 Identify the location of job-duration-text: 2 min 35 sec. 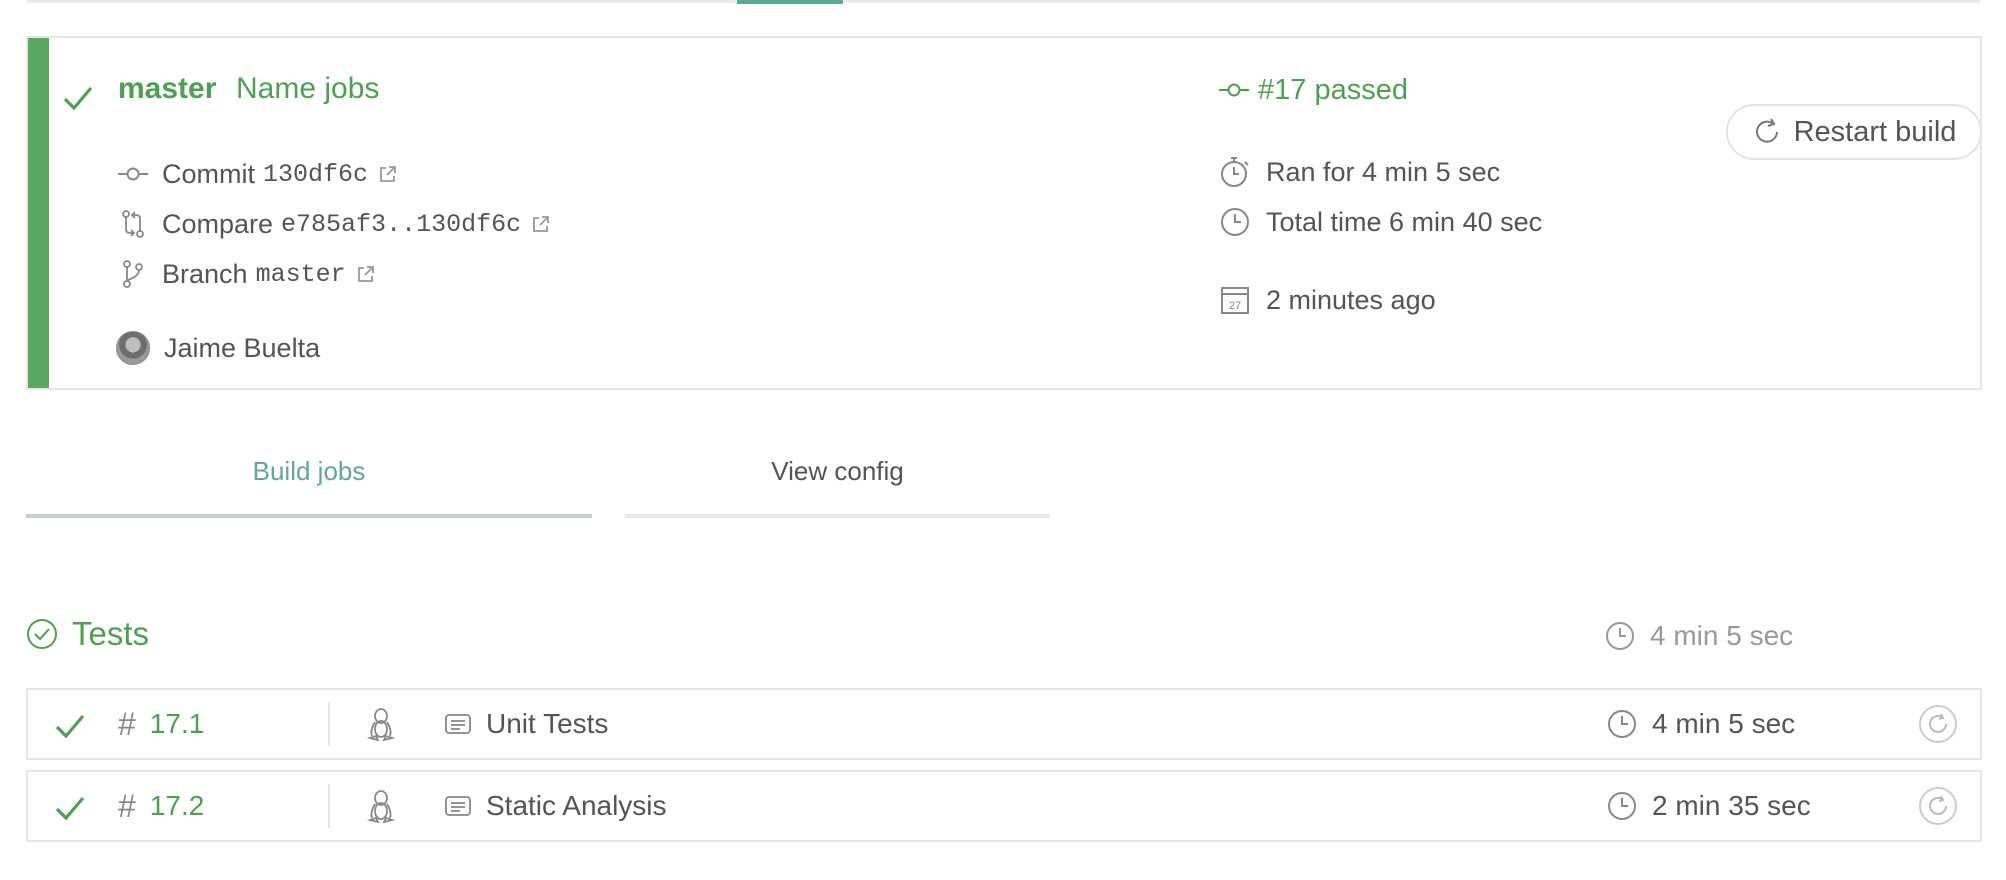
(1731, 805).